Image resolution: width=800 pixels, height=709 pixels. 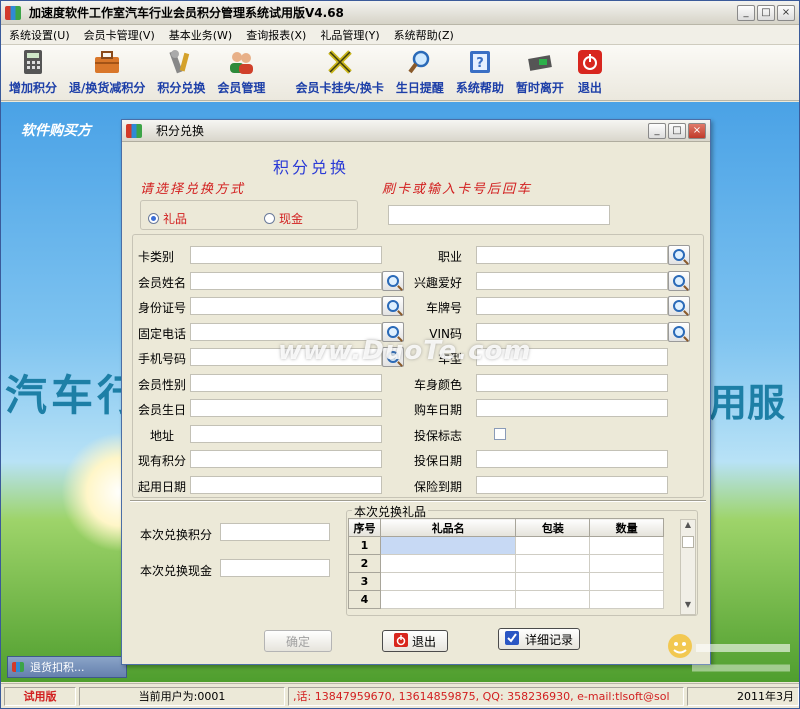 I want to click on maximize-button: □, so click(x=766, y=12).